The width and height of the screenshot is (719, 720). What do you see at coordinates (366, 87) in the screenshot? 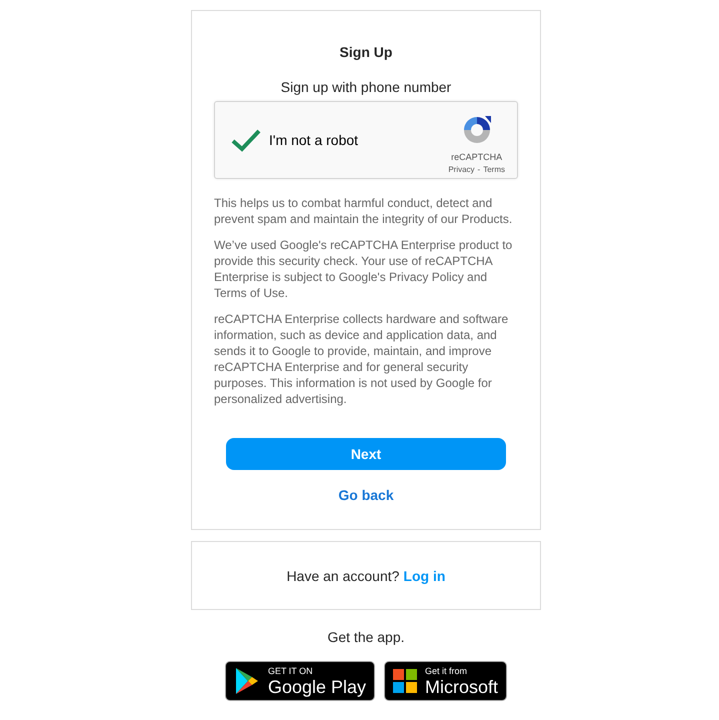
I see `card-subtitle: Sign up with phone number` at bounding box center [366, 87].